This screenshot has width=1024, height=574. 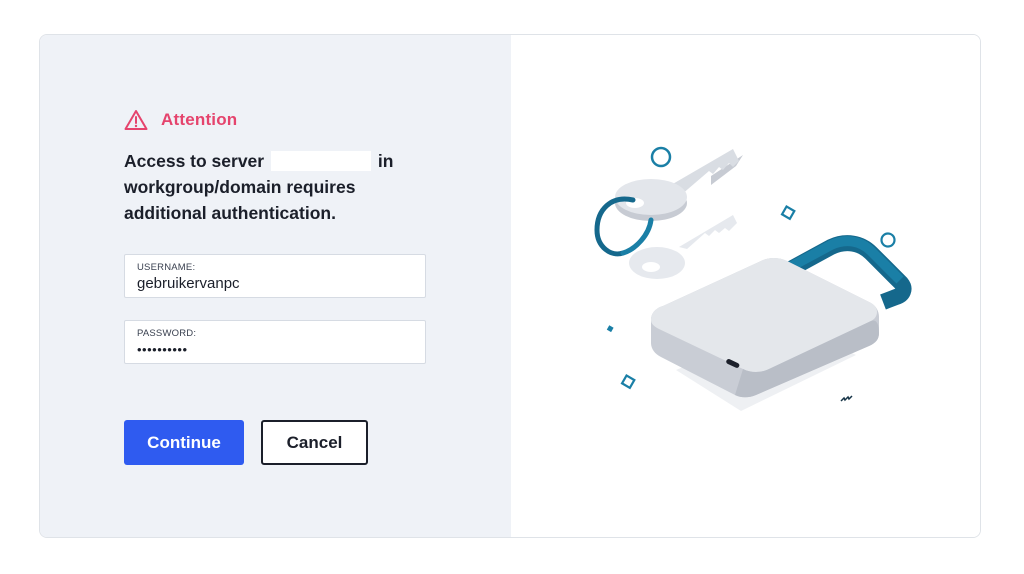 I want to click on username-field: USERNAME: gebruikervanpc, so click(x=275, y=276).